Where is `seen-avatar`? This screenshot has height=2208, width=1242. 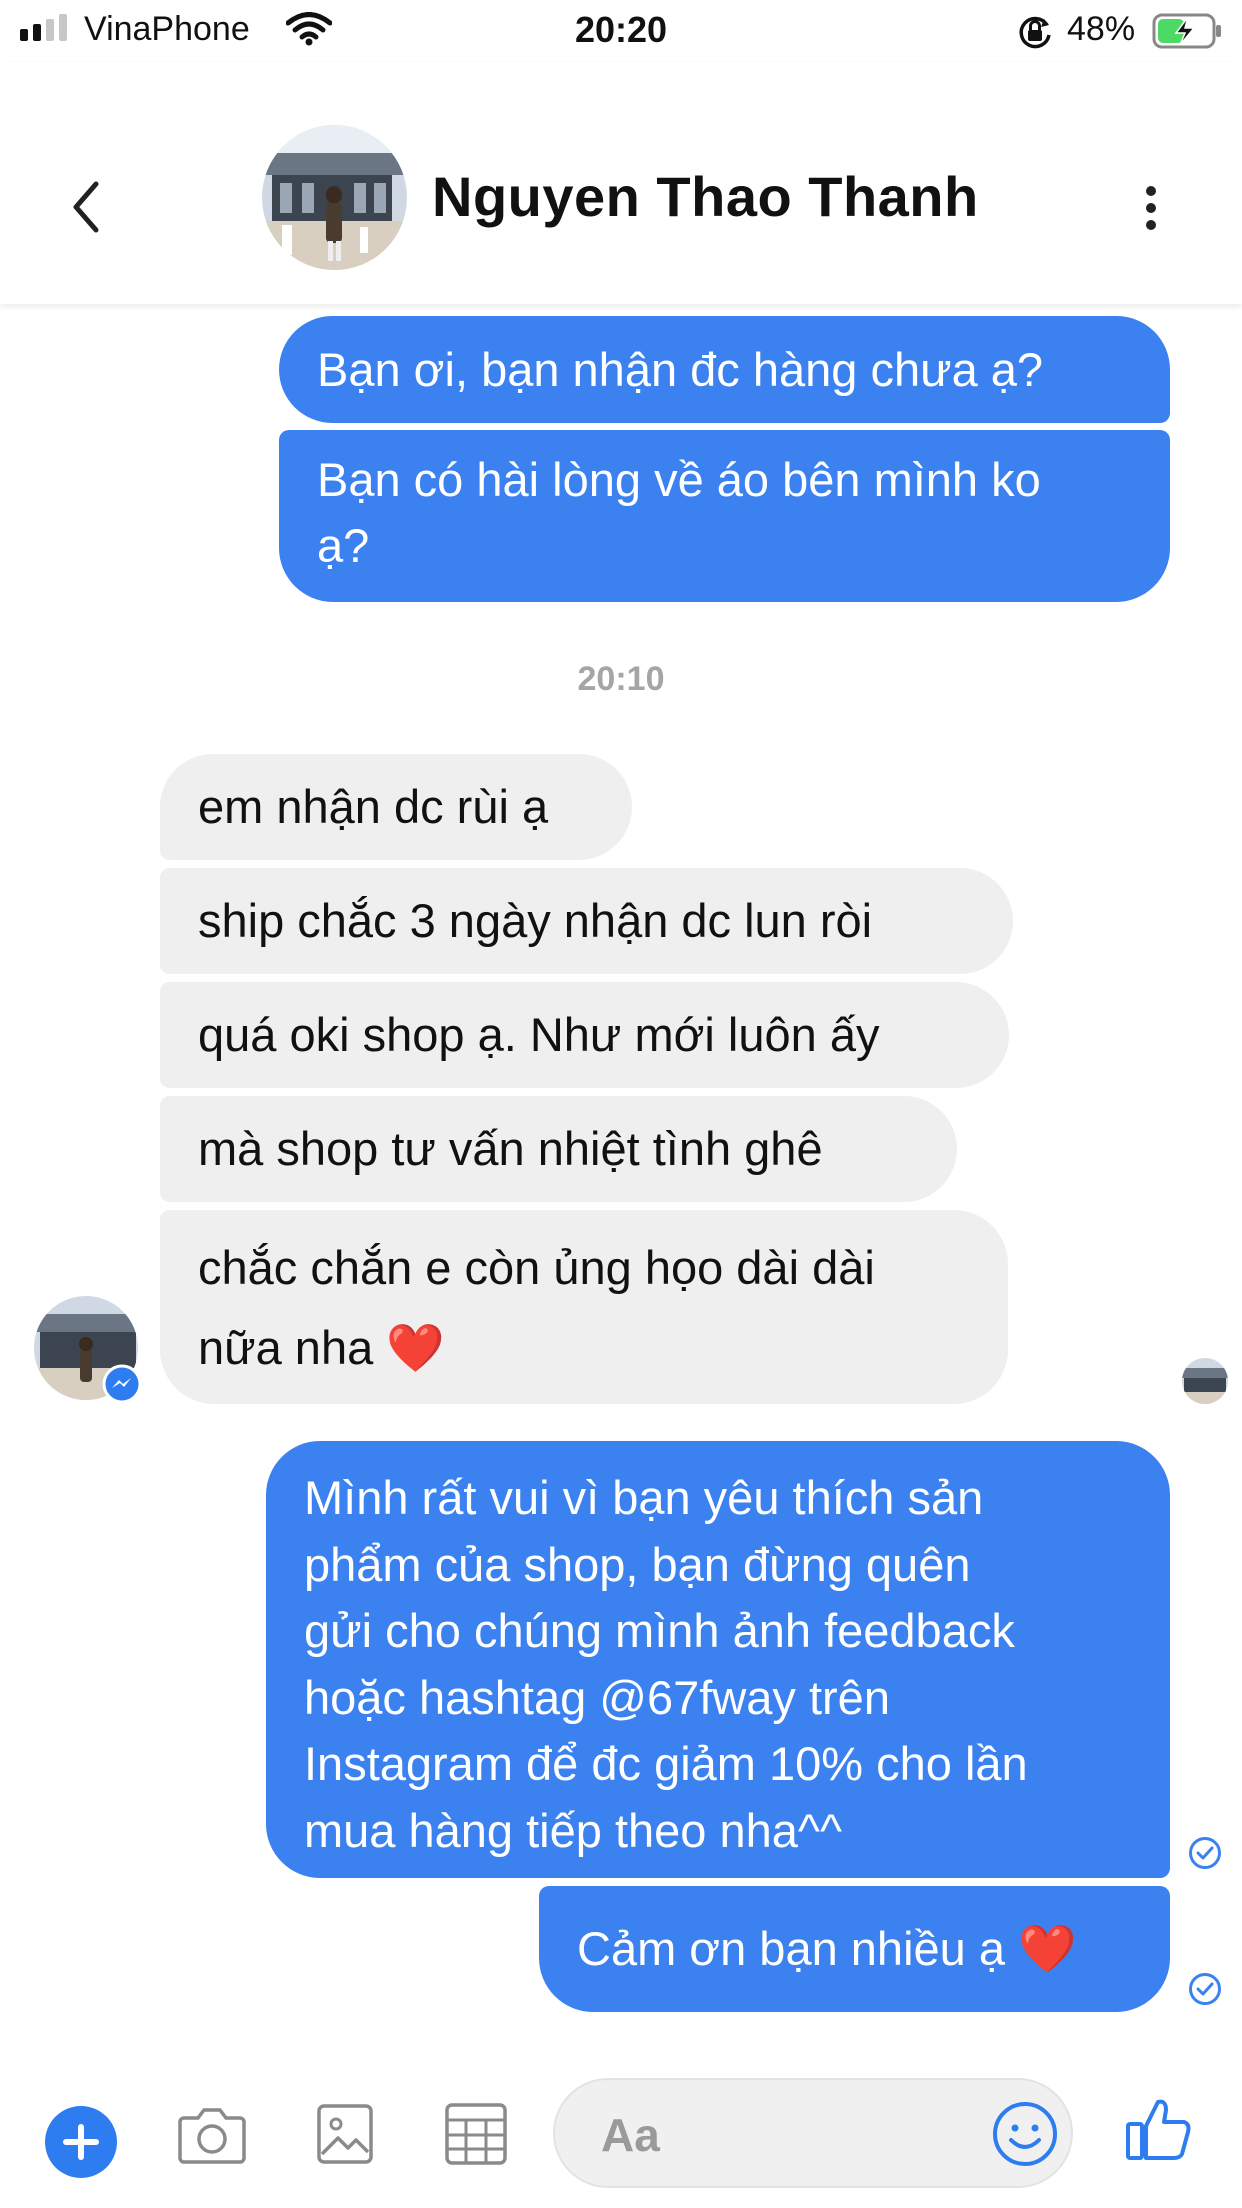 seen-avatar is located at coordinates (1205, 1381).